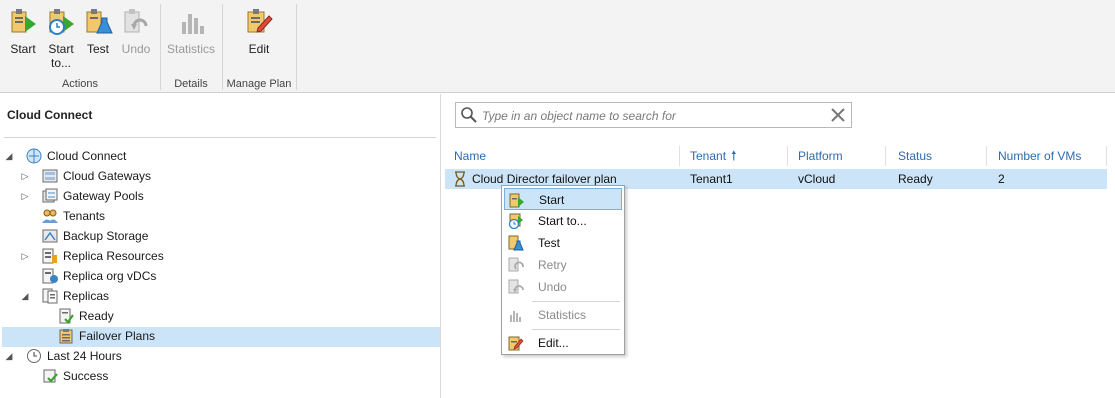  I want to click on tree-node-label: Last 24 Hours, so click(84, 356).